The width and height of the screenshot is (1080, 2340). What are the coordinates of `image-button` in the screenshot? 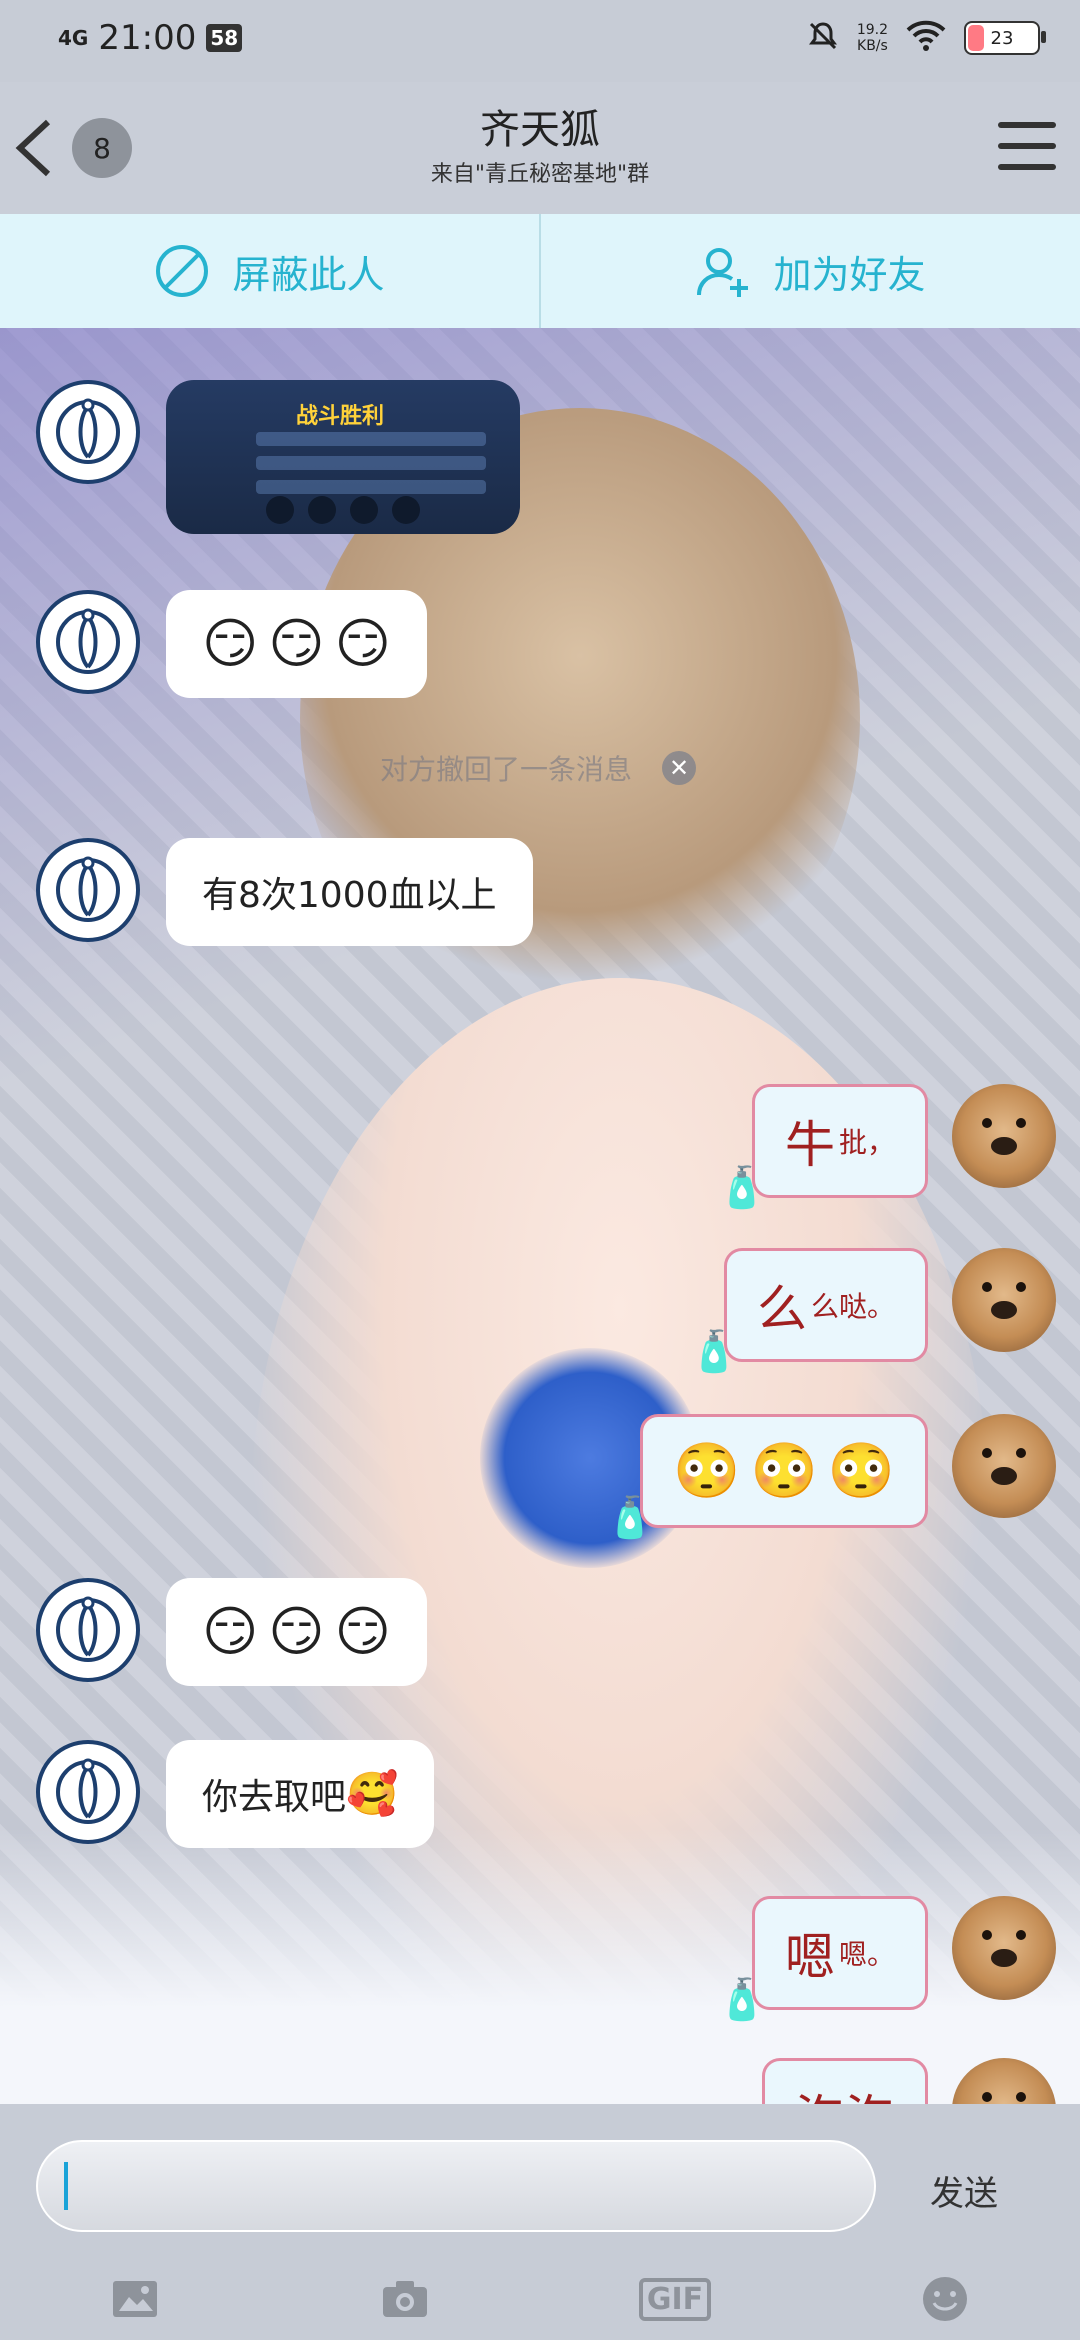 It's located at (135, 2299).